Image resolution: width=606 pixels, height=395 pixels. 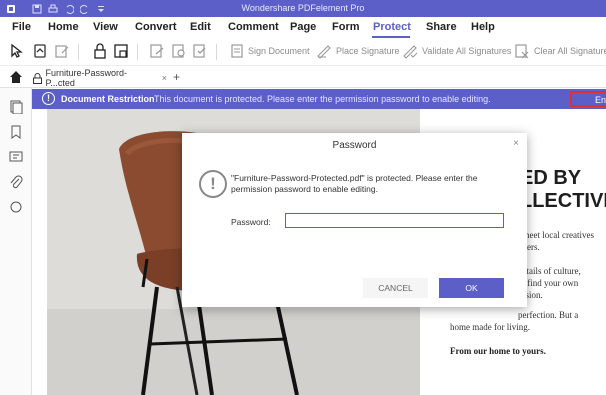 I want to click on redact-icon, so click(x=157, y=51).